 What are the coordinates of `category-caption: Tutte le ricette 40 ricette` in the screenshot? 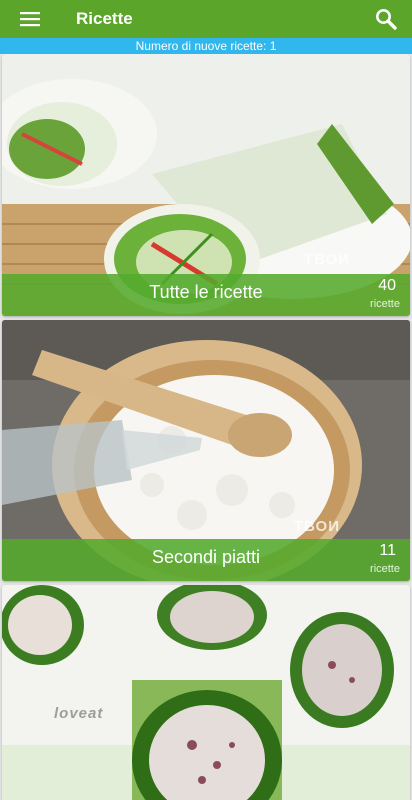 It's located at (206, 295).